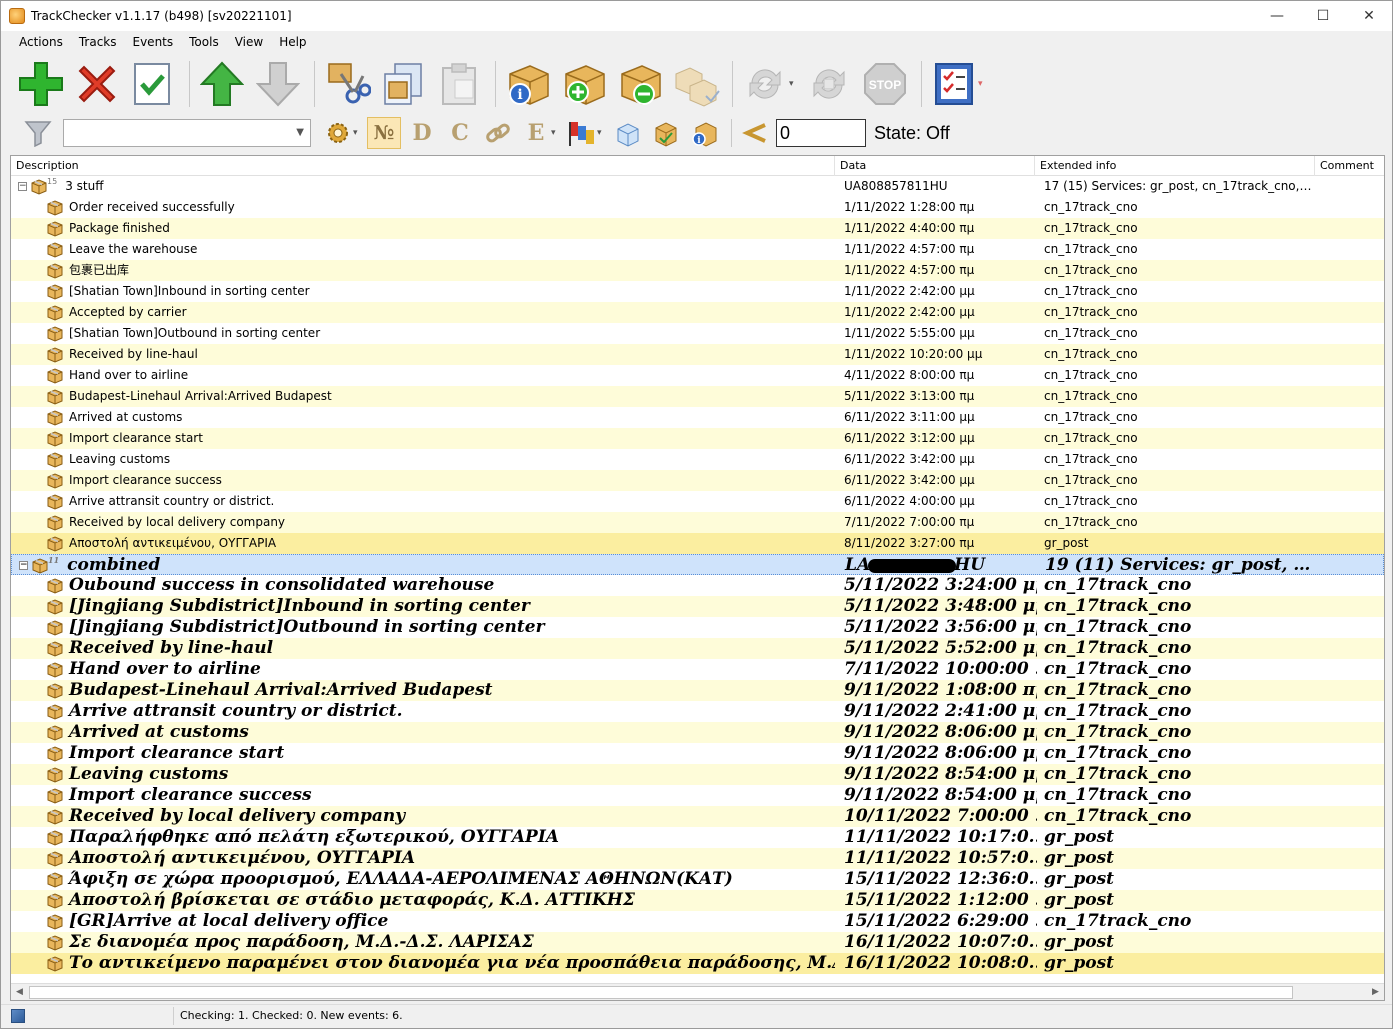 The height and width of the screenshot is (1029, 1393). Describe the element at coordinates (423, 166) in the screenshot. I see `column-header-description: Description` at that location.